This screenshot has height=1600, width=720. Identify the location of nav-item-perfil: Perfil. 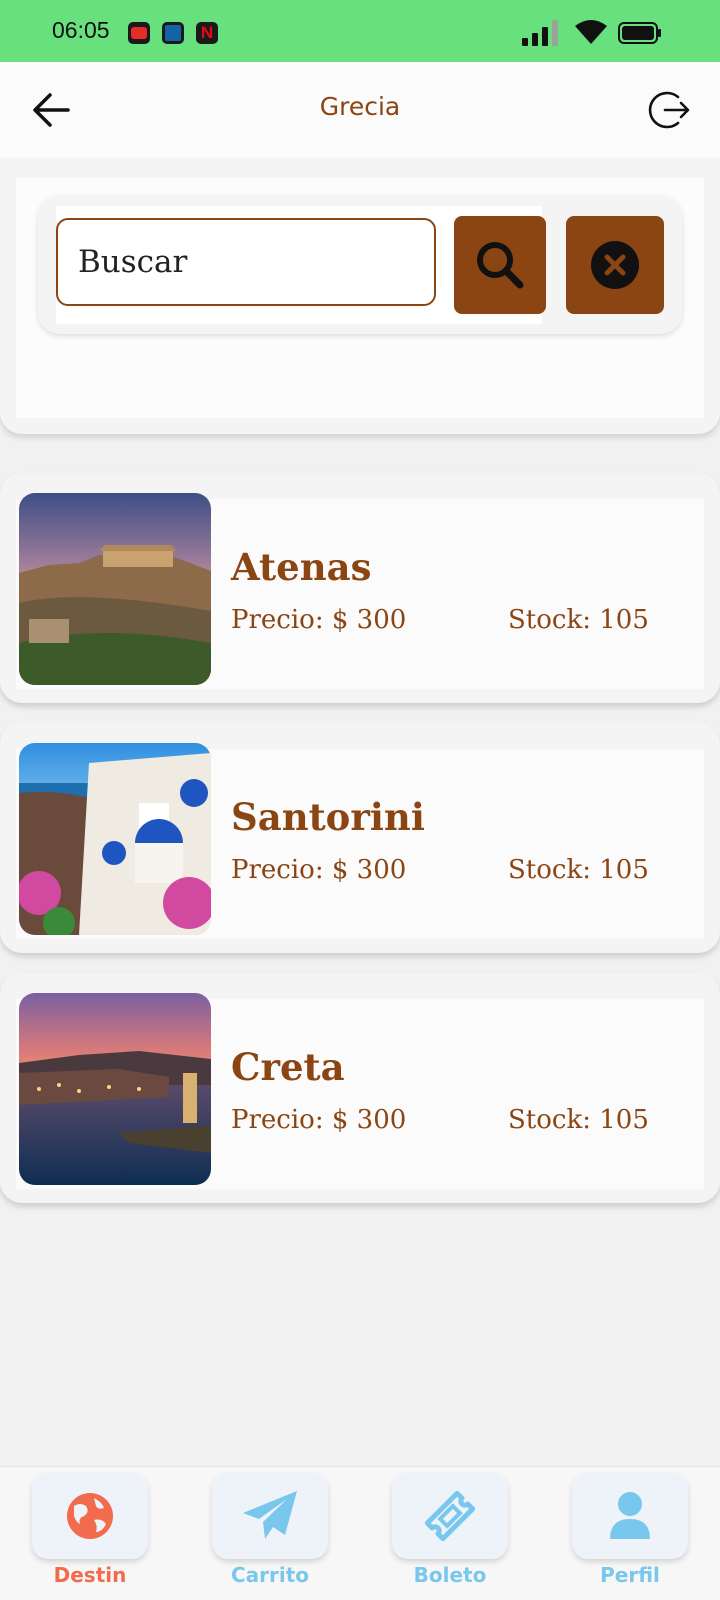
(630, 1533).